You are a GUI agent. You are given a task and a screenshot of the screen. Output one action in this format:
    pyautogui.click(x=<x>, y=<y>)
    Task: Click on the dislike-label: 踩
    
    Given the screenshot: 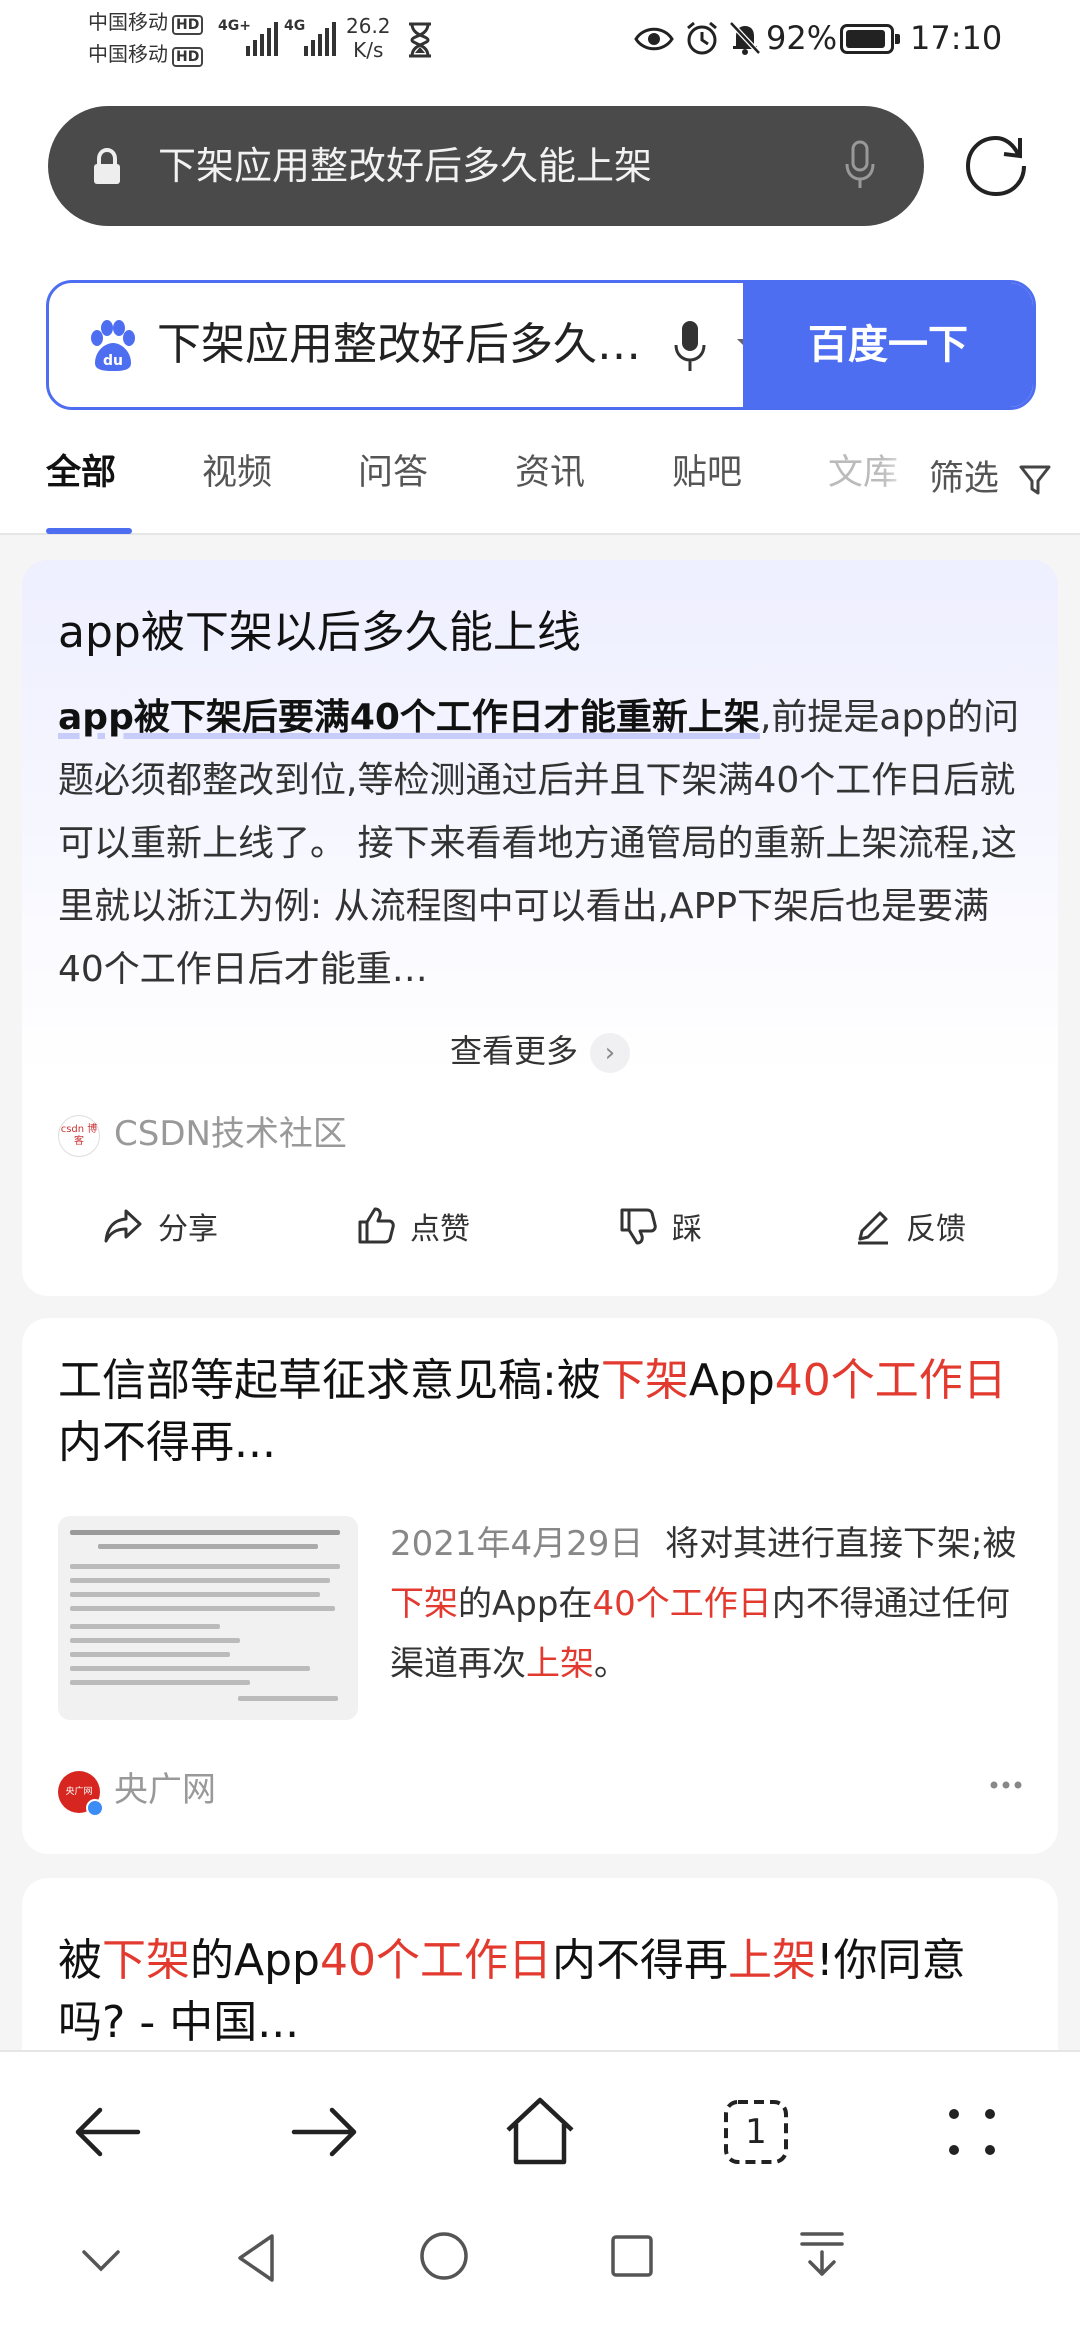 What is the action you would take?
    pyautogui.click(x=687, y=1229)
    